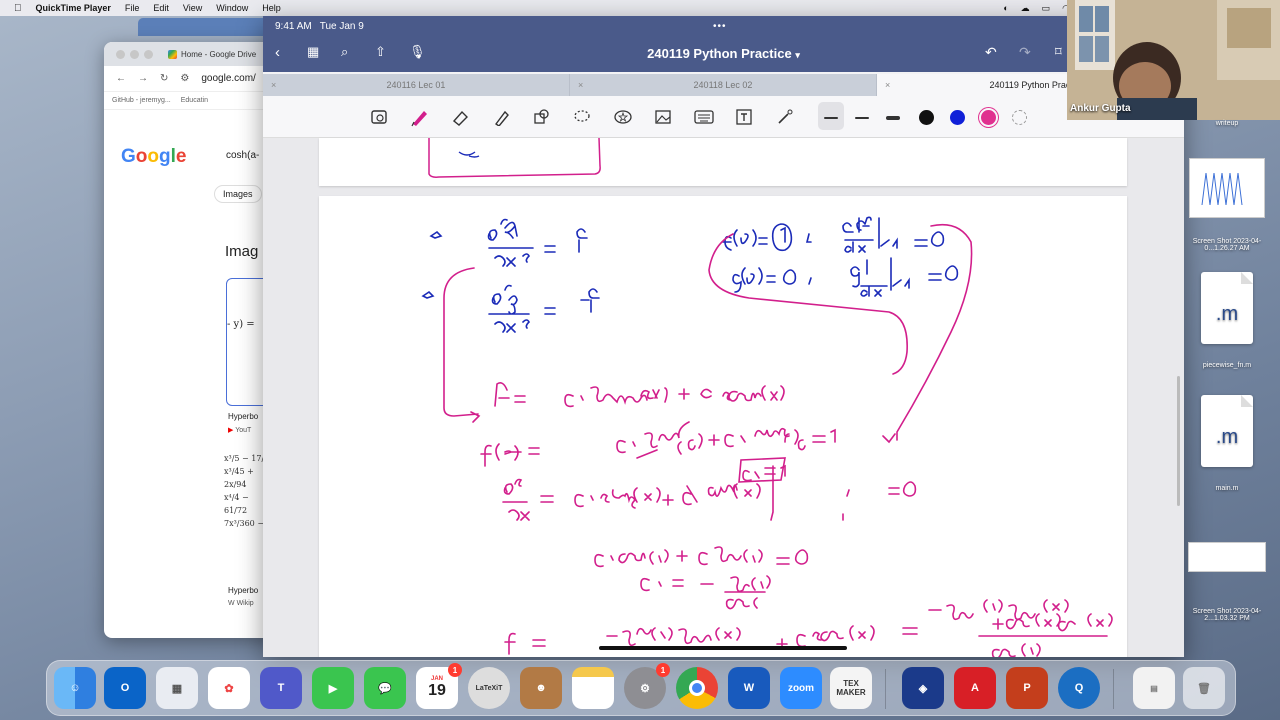 This screenshot has width=1280, height=720. Describe the element at coordinates (851, 688) in the screenshot. I see `texmaker-icon: TEX MAKER` at that location.